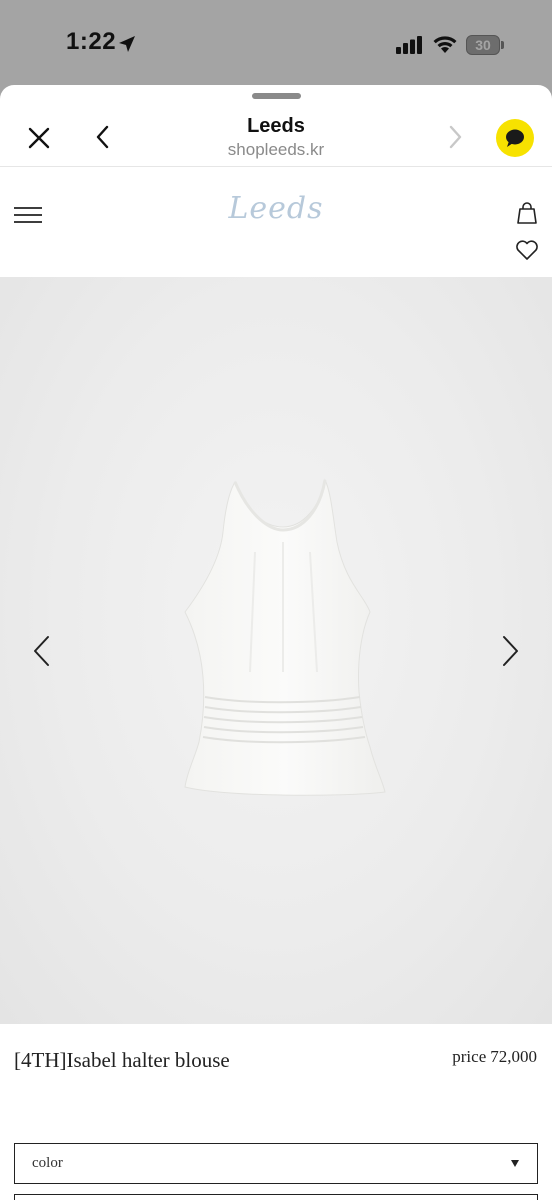 This screenshot has width=552, height=1200. I want to click on chevron-left-icon, so click(42, 651).